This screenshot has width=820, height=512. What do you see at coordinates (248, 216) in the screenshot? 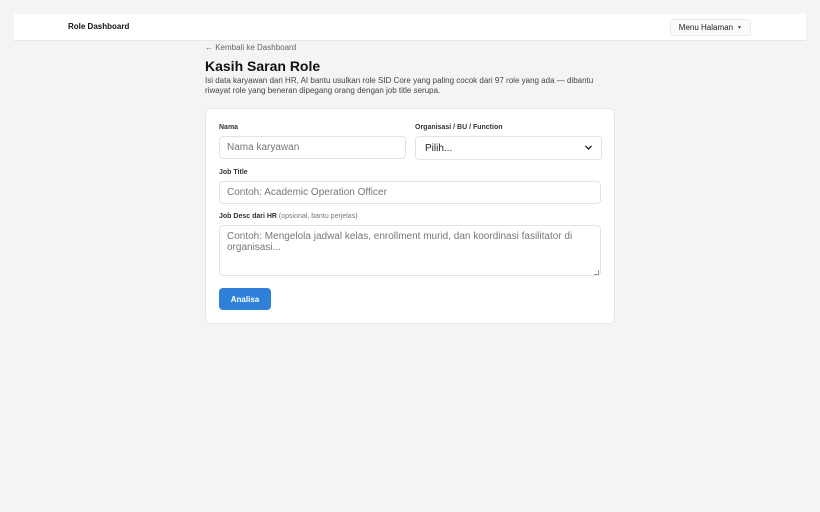
I see `job-desc-label-text: Job Desc dari HR` at bounding box center [248, 216].